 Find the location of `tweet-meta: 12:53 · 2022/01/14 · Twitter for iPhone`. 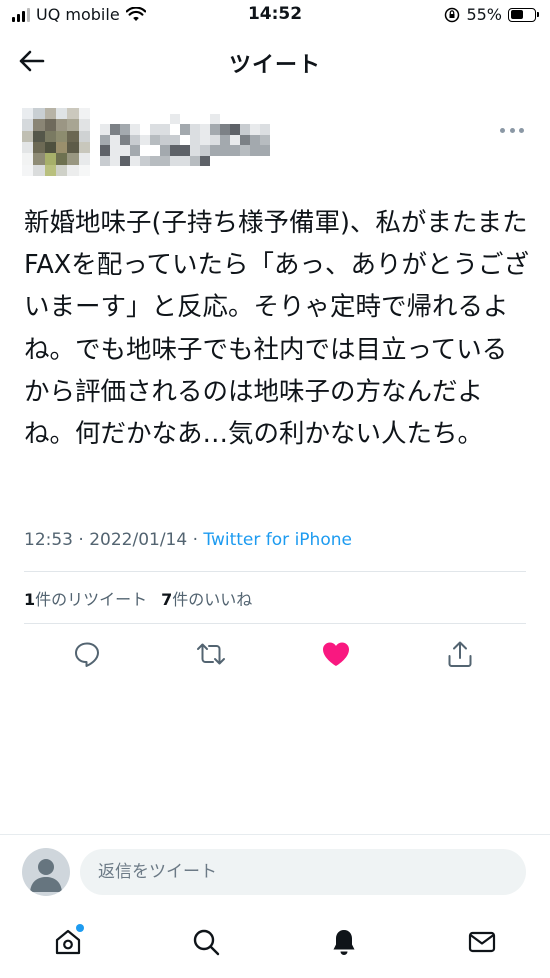

tweet-meta: 12:53 · 2022/01/14 · Twitter for iPhone is located at coordinates (188, 540).